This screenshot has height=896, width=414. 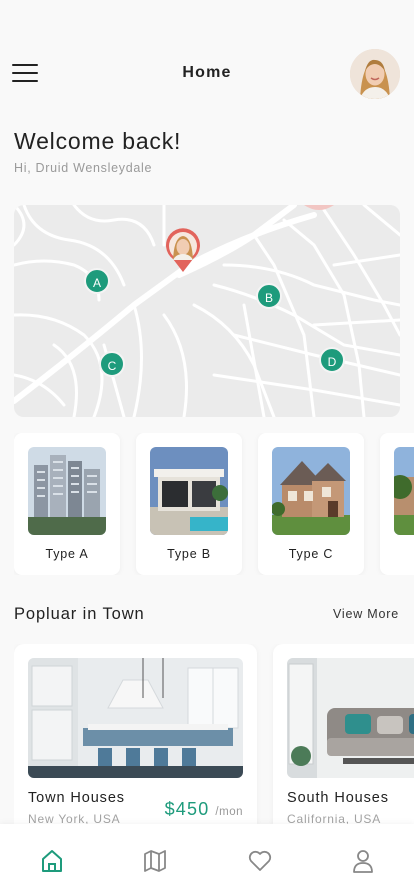 I want to click on popular-section-title: Popluar in Town, so click(x=79, y=614).